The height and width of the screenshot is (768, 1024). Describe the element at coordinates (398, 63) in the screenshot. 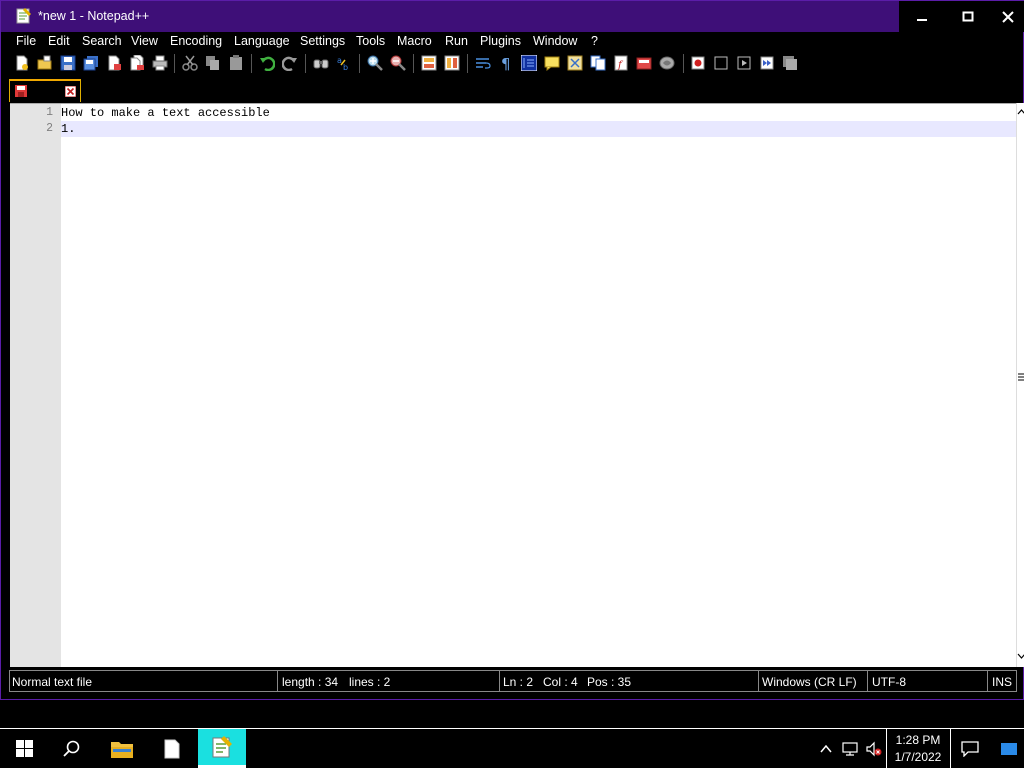

I see `zoom-out-icon` at that location.